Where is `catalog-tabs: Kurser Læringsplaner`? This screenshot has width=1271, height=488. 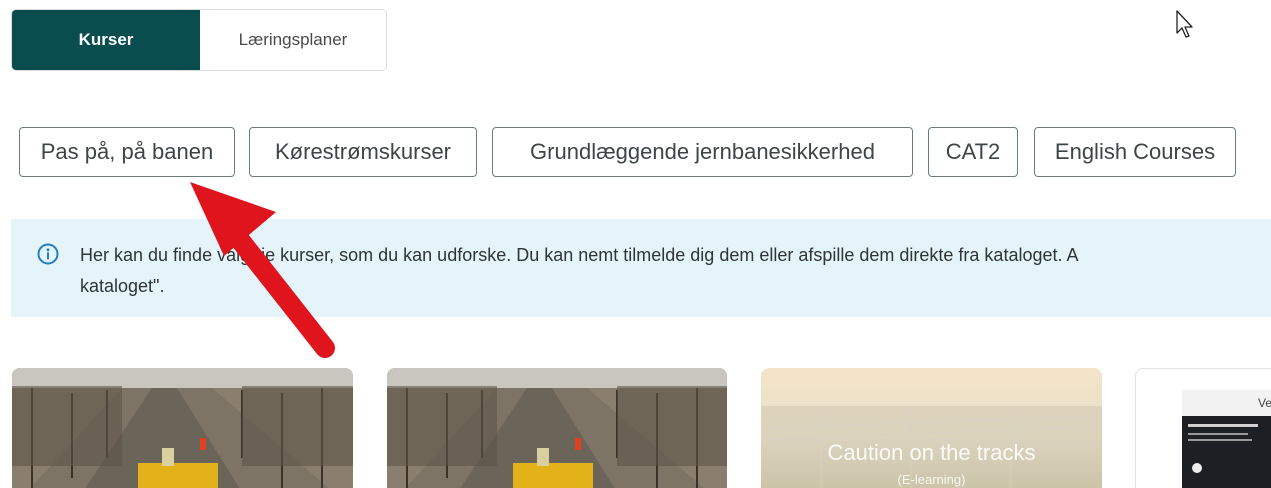
catalog-tabs: Kurser Læringsplaner is located at coordinates (199, 40).